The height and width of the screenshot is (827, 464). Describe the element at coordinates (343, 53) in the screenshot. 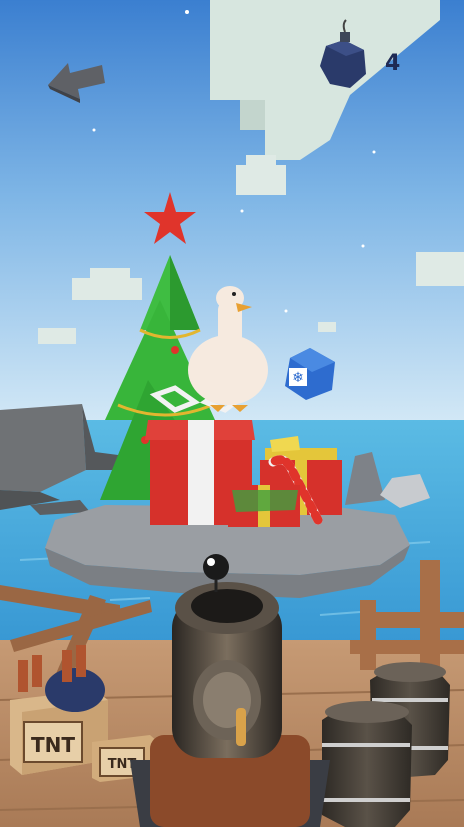

I see `bomb-icon` at that location.